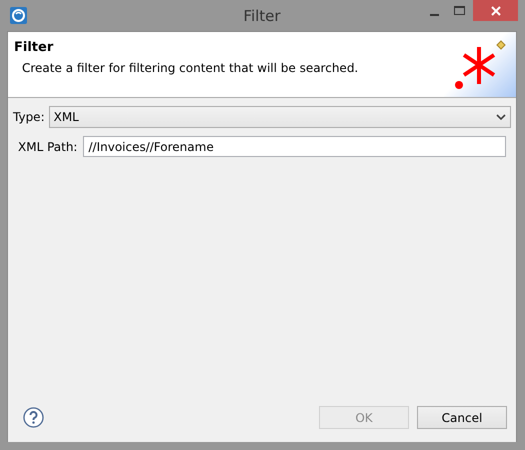 This screenshot has height=450, width=525. Describe the element at coordinates (501, 117) in the screenshot. I see `chevron-icon` at that location.